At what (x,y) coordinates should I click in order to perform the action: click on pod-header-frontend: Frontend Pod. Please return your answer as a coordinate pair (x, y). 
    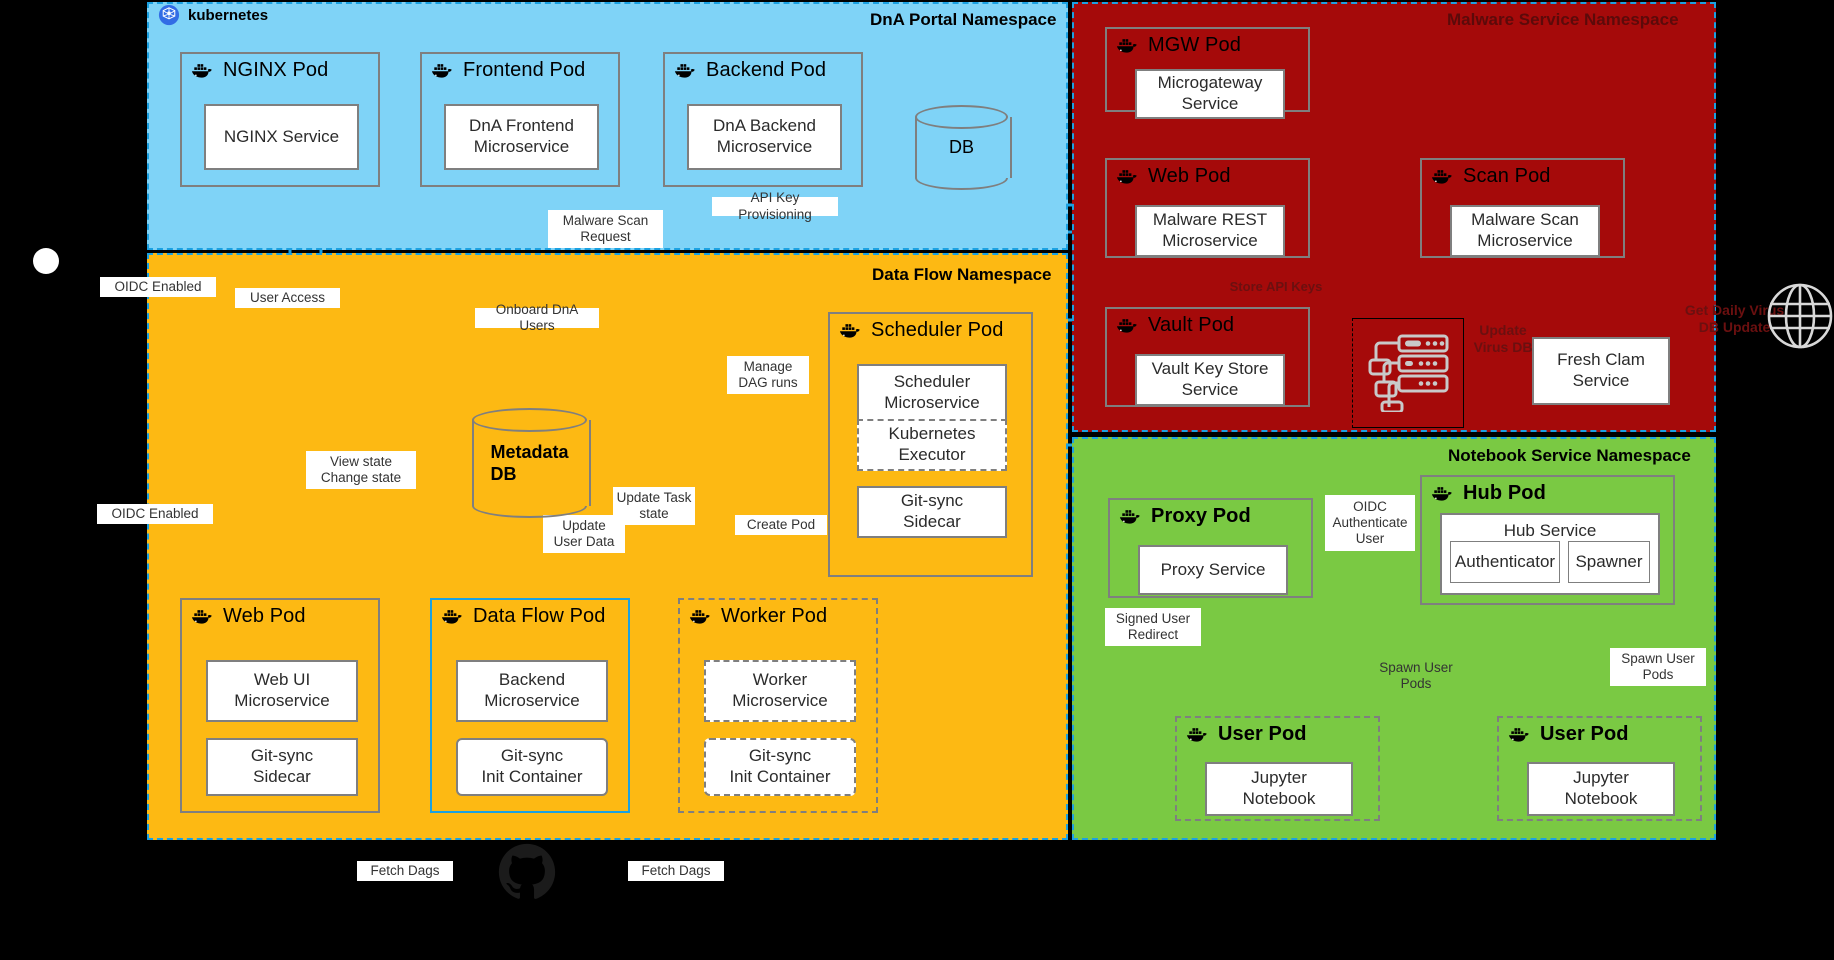
    Looking at the image, I should click on (507, 70).